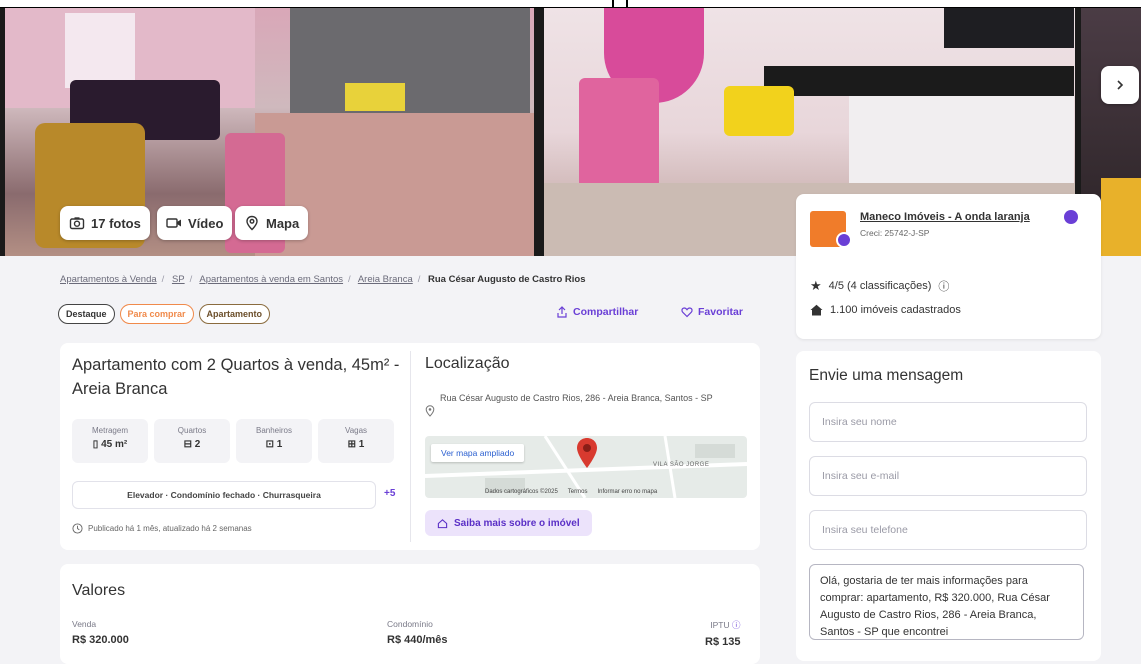 This screenshot has width=1141, height=664. I want to click on agency-name-link: Maneco Imóveis - A onda laranja, so click(945, 217).